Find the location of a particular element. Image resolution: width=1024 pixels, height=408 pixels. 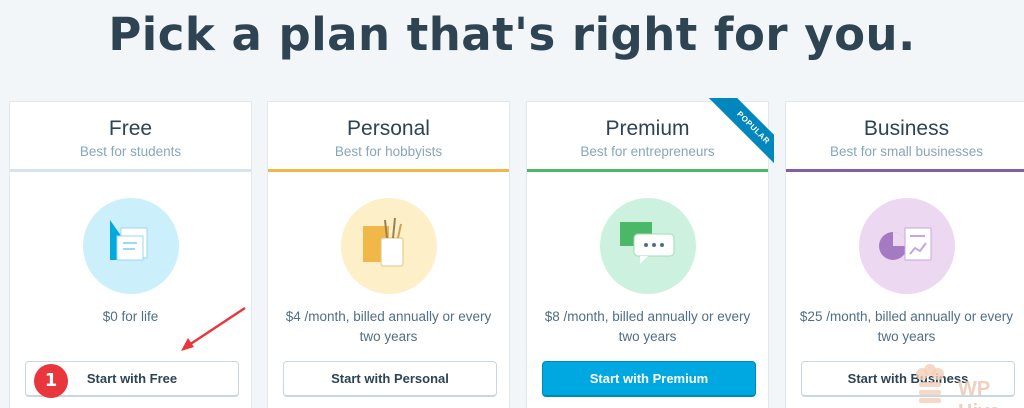

business-plan-illustration-icon is located at coordinates (907, 246).